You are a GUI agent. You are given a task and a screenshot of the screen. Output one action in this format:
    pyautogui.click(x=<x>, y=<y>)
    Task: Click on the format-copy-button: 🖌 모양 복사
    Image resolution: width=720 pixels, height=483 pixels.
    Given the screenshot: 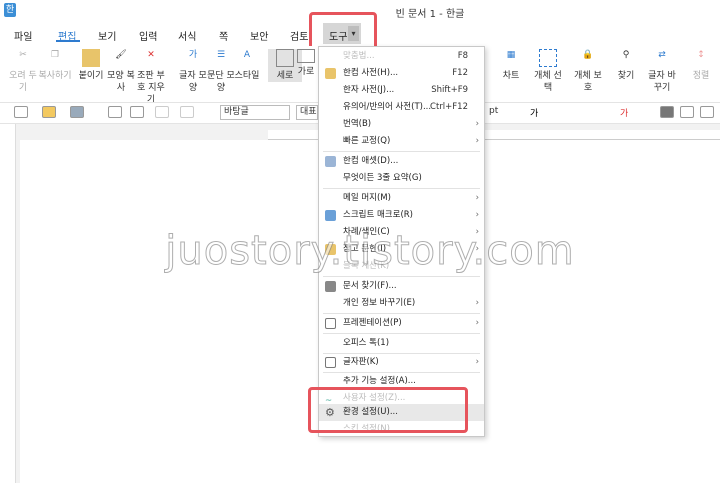 What is the action you would take?
    pyautogui.click(x=121, y=71)
    